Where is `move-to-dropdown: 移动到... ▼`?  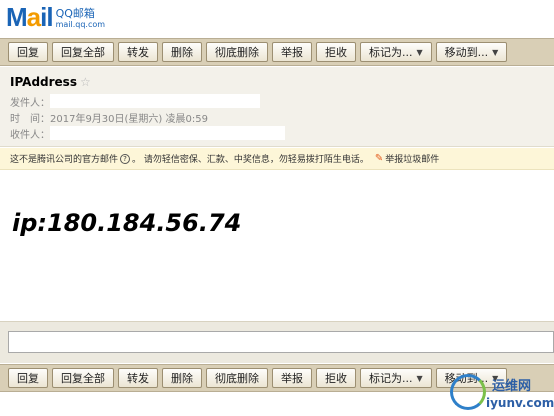 move-to-dropdown: 移动到... ▼ is located at coordinates (471, 52).